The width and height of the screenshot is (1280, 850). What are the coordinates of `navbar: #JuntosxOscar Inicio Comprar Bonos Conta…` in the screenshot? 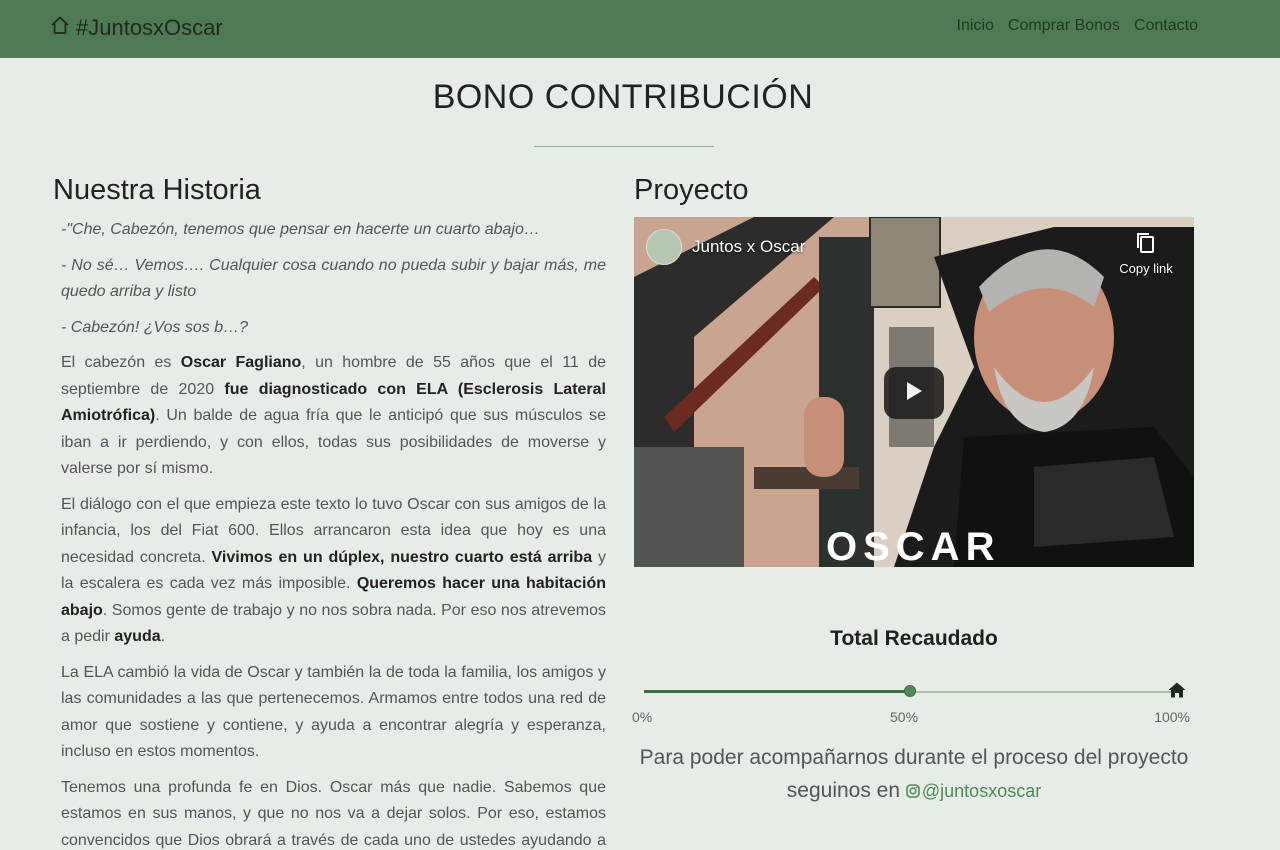 It's located at (640, 29).